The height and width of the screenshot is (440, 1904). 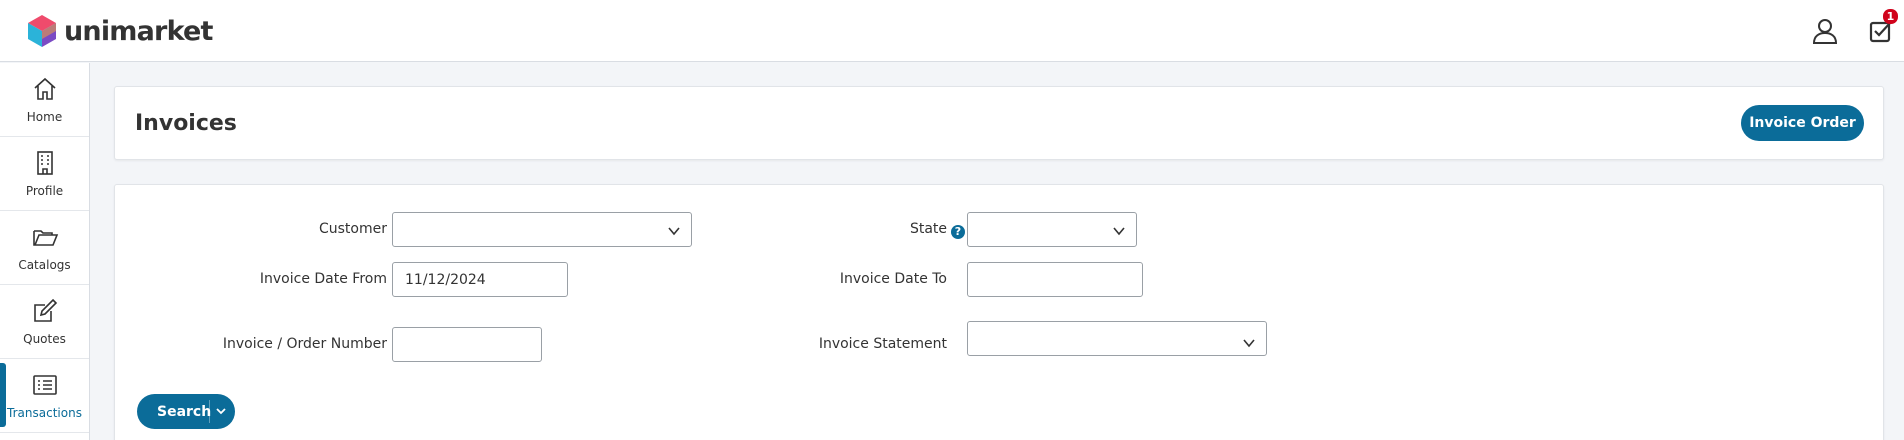 I want to click on tasks-icon: 1, so click(x=1881, y=28).